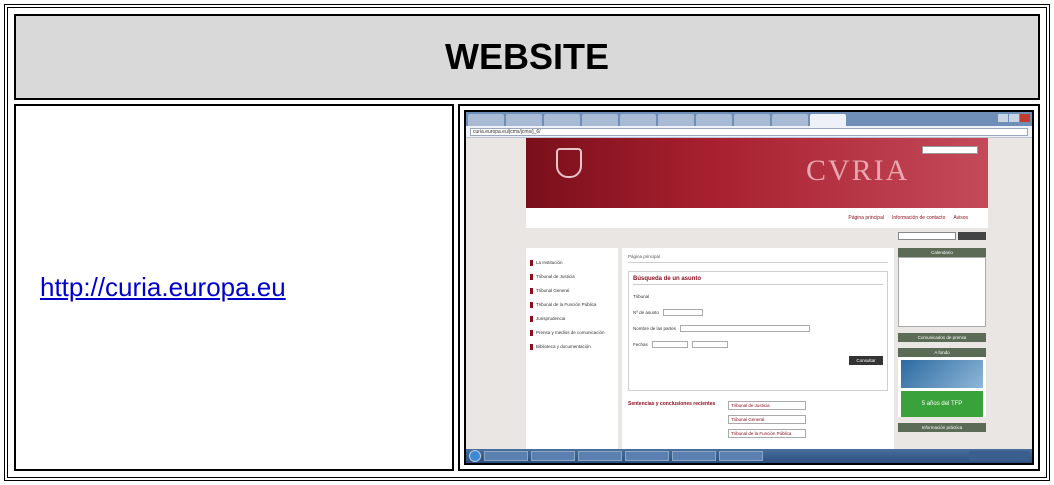  I want to click on event-image, so click(942, 374).